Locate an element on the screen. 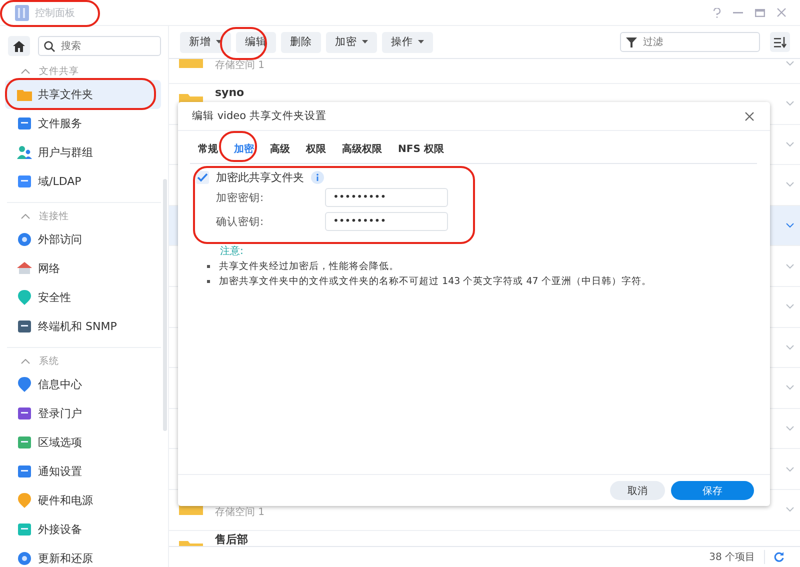 The height and width of the screenshot is (567, 800). toolbar-button: 新增 is located at coordinates (205, 42).